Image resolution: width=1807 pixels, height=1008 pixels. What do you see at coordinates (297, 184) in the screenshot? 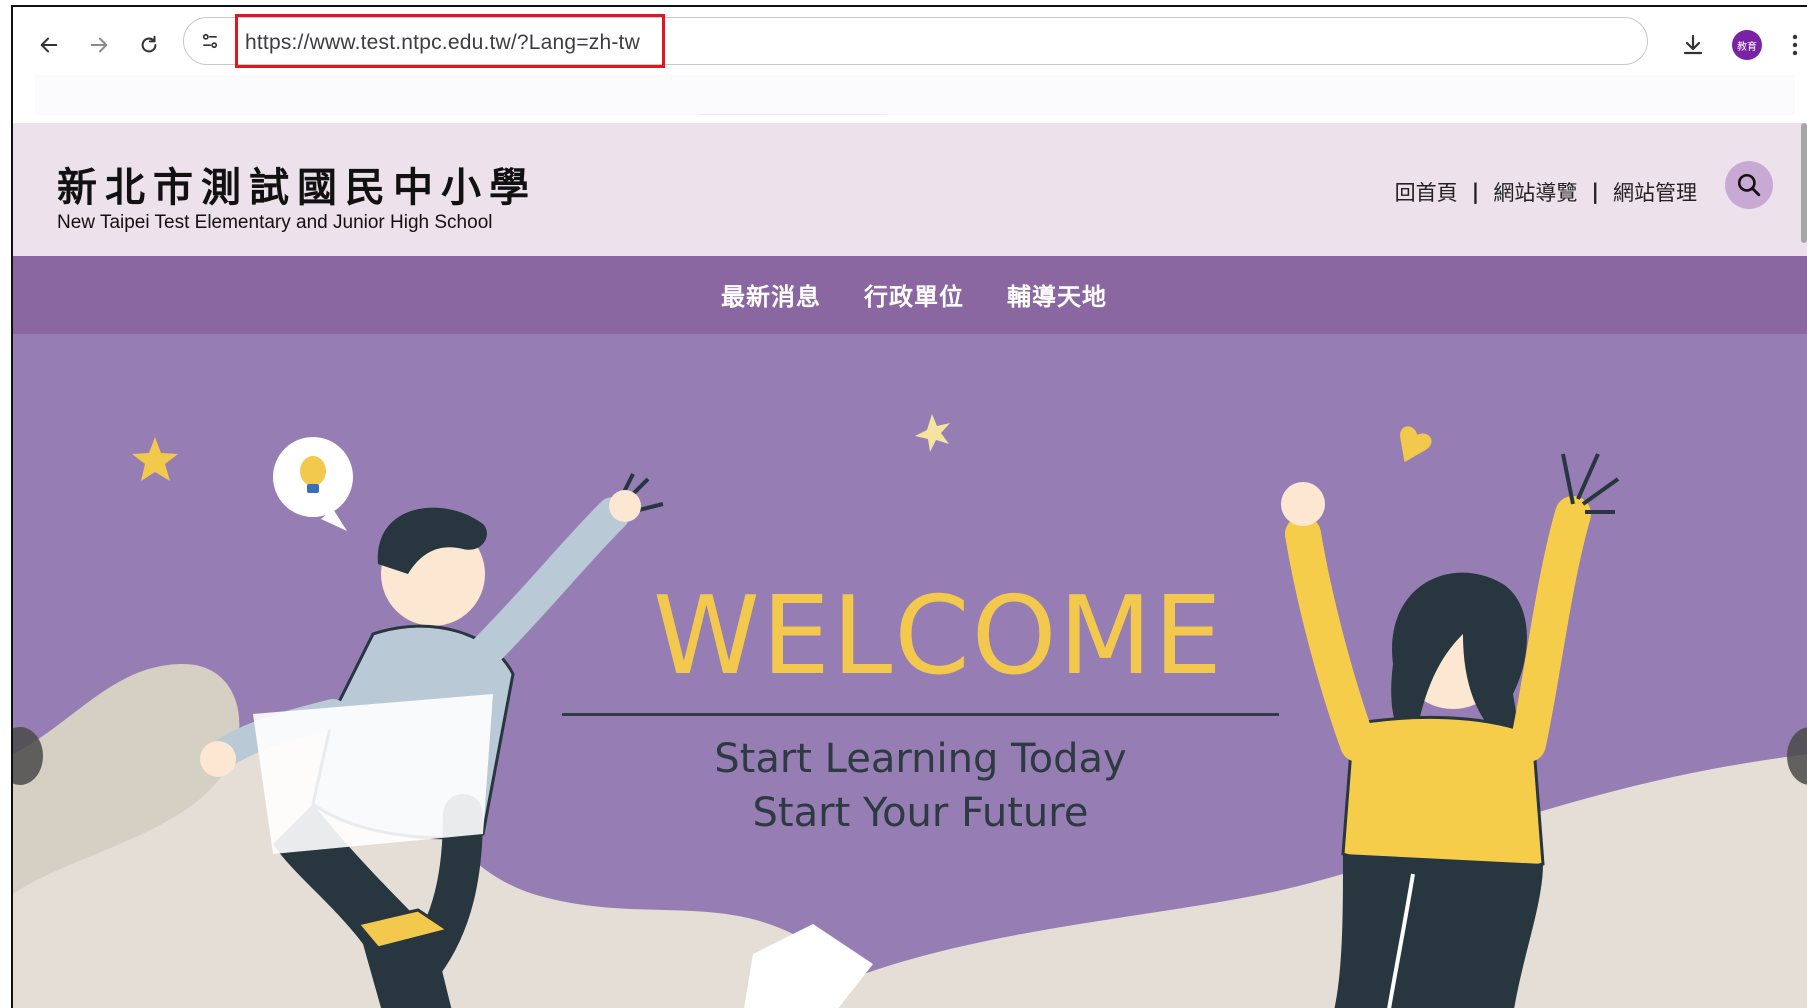
I see `school-name-chinese: 新北市測試國民中小學` at bounding box center [297, 184].